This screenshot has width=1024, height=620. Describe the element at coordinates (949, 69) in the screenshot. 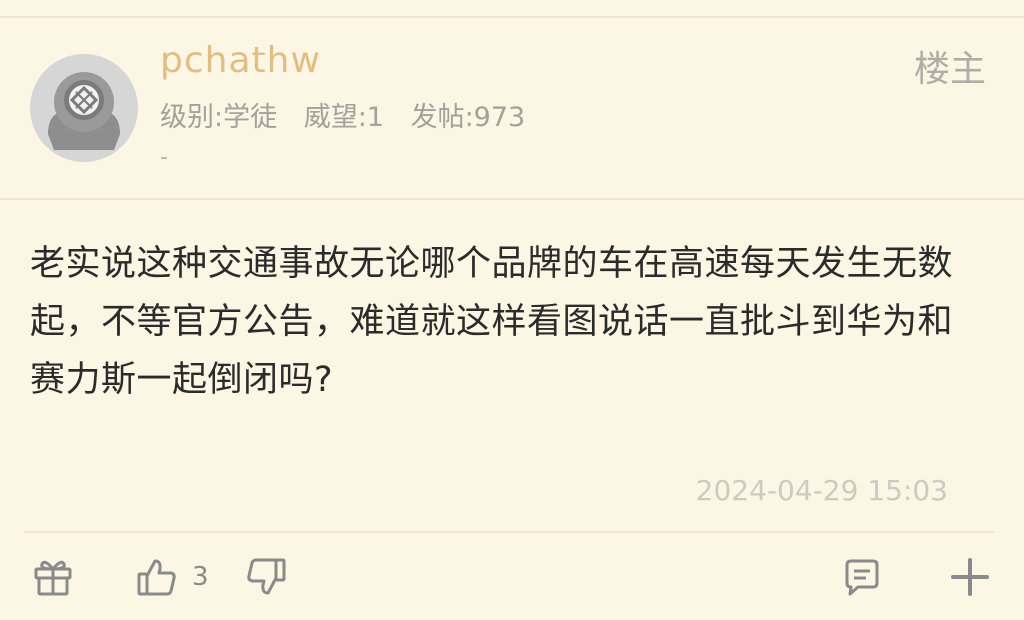

I see `owner-badge: 楼主` at that location.